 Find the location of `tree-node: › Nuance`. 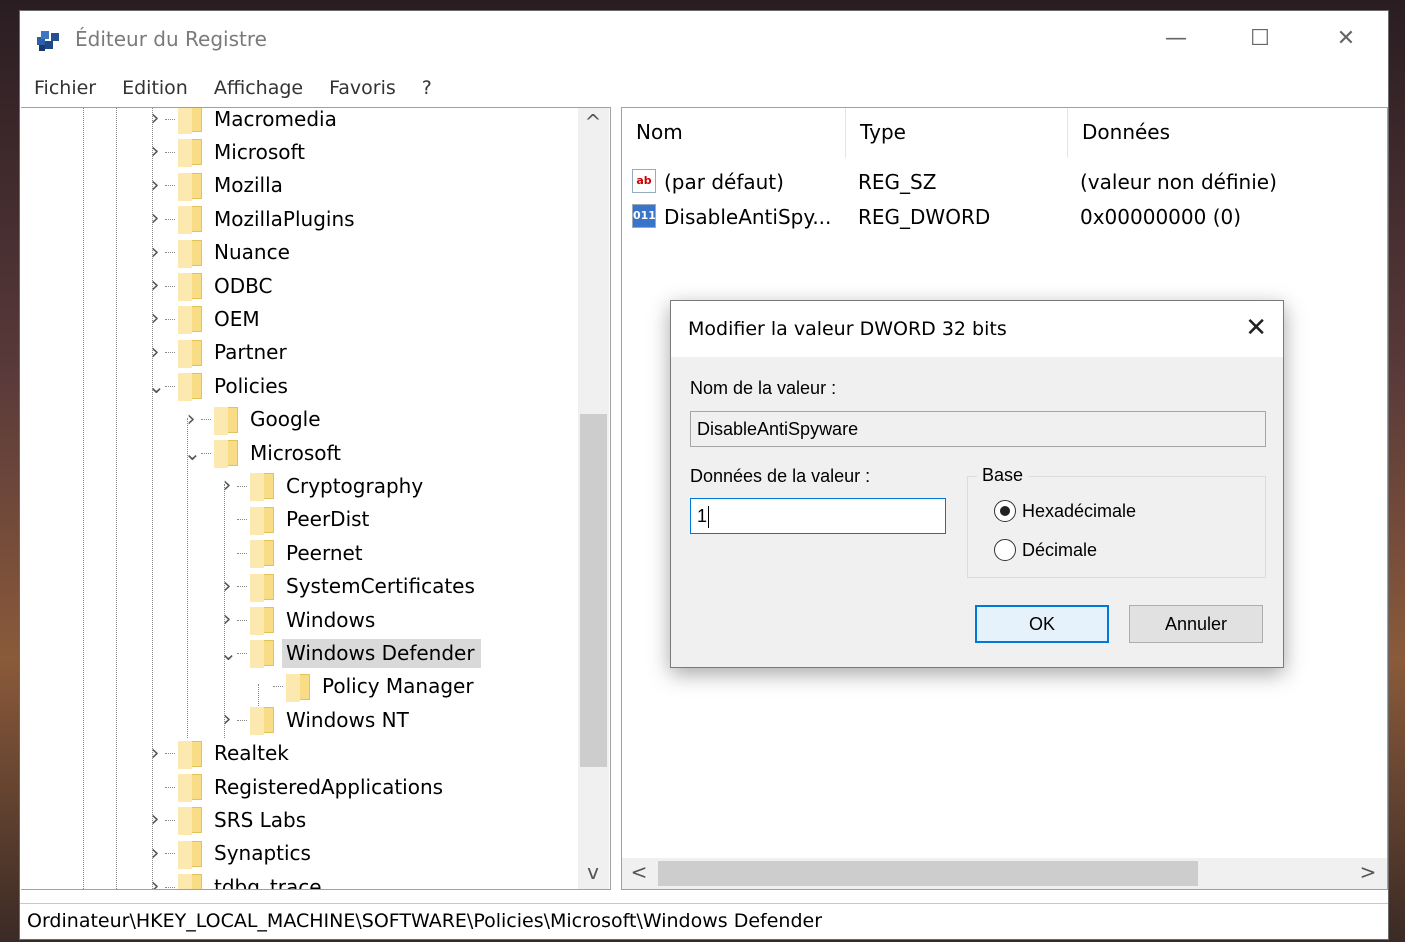

tree-node: › Nuance is located at coordinates (222, 253).